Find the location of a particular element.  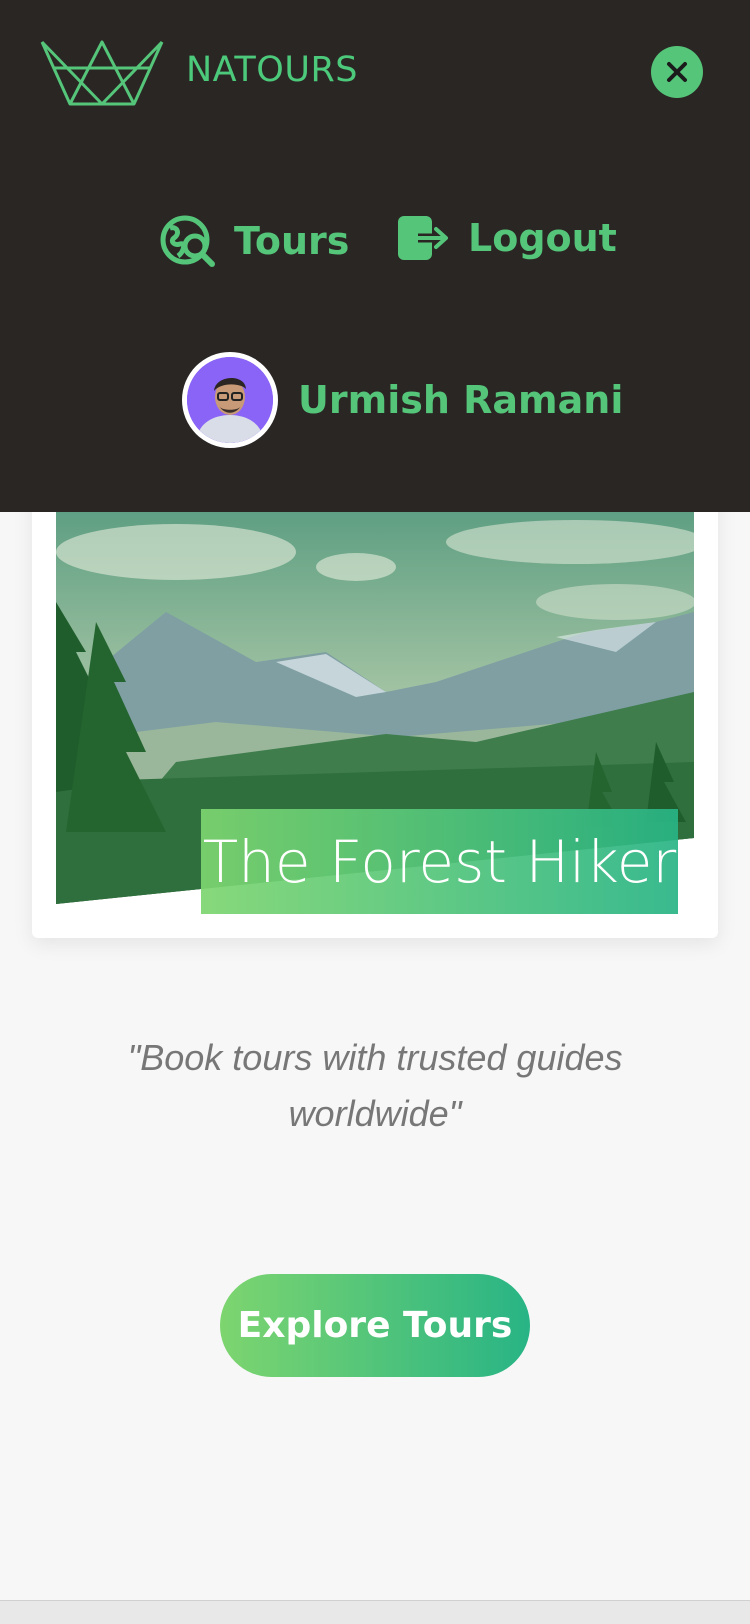

browser-bottom-bar is located at coordinates (375, 1612).